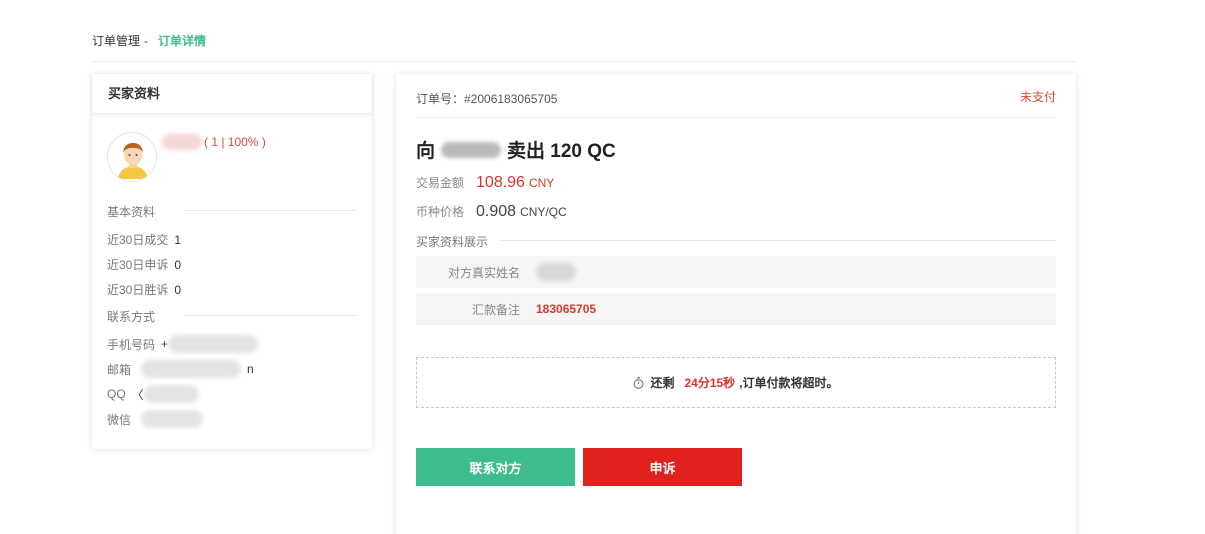  I want to click on stat-row-trades: 近30日成交 1, so click(144, 239).